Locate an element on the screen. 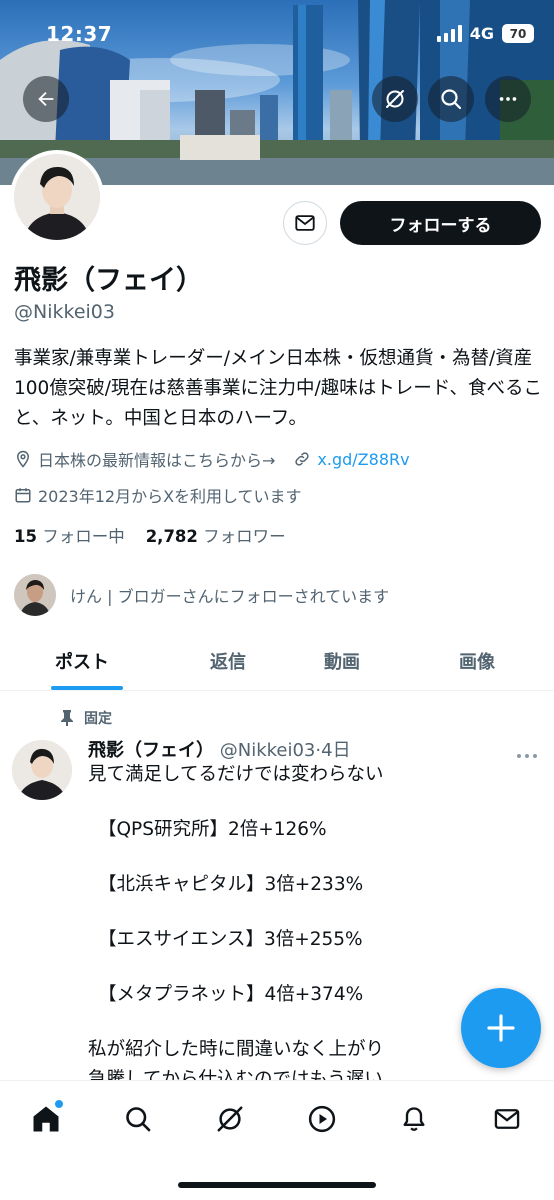 This screenshot has height=1200, width=554. follow-stats: 15 フォロー中 2,782 フォロワー is located at coordinates (150, 535).